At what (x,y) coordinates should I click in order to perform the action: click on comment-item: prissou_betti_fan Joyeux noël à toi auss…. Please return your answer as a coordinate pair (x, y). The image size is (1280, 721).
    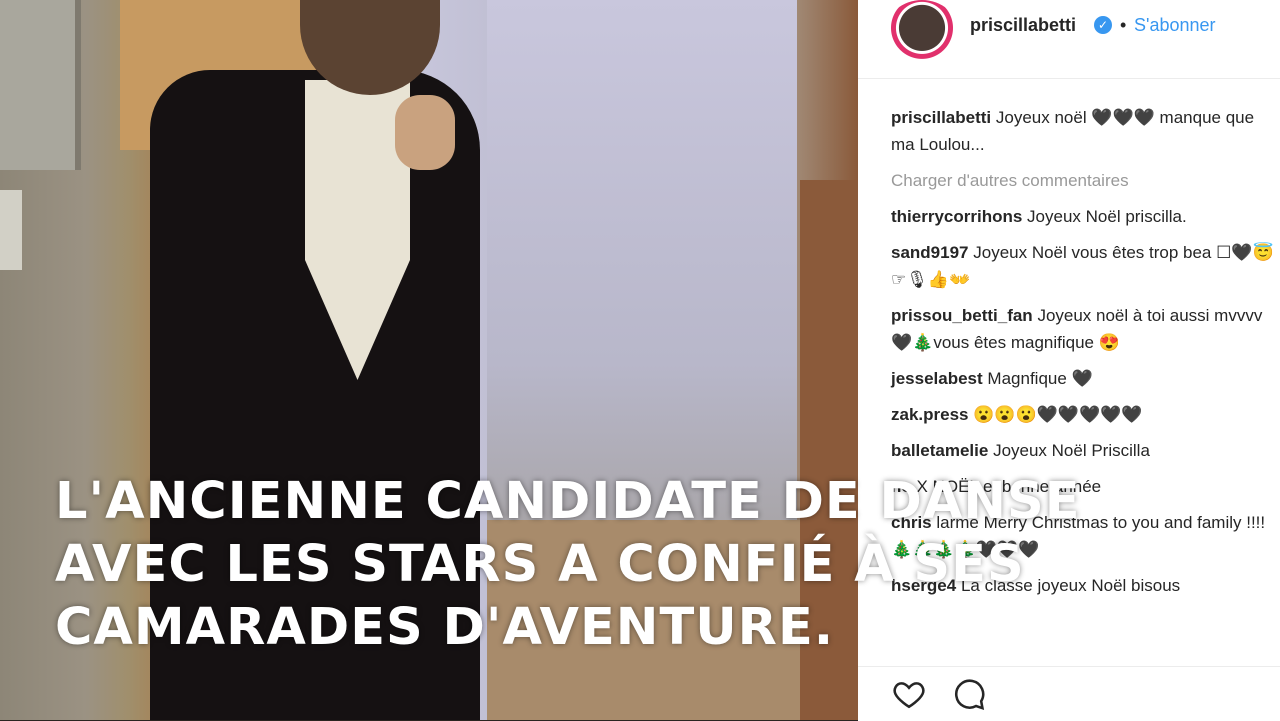
    Looking at the image, I should click on (1085, 329).